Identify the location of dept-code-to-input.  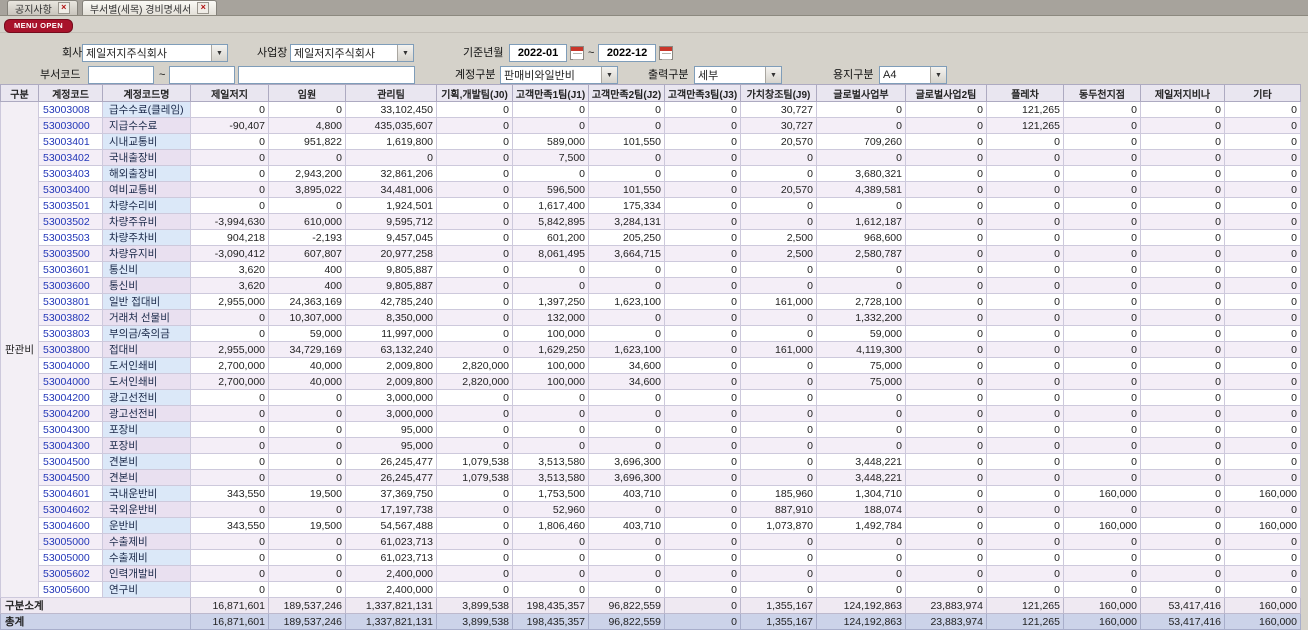
(202, 75).